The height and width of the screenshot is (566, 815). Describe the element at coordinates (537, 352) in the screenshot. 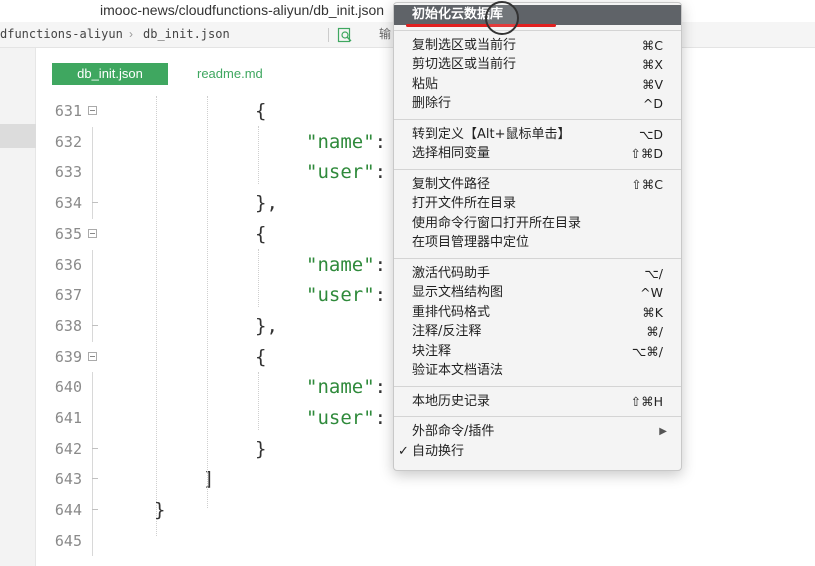

I see `menu-item: 块注释 ⌥⌘/` at that location.